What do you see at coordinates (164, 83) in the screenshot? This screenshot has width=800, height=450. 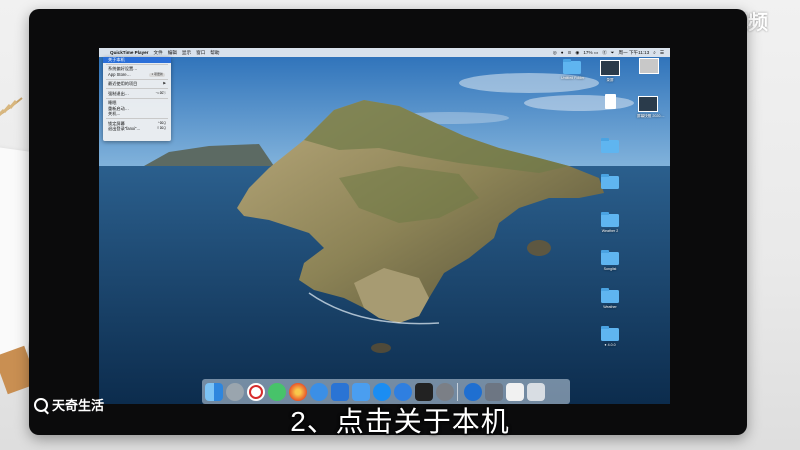 I see `submenu-arrow-icon: ▶` at bounding box center [164, 83].